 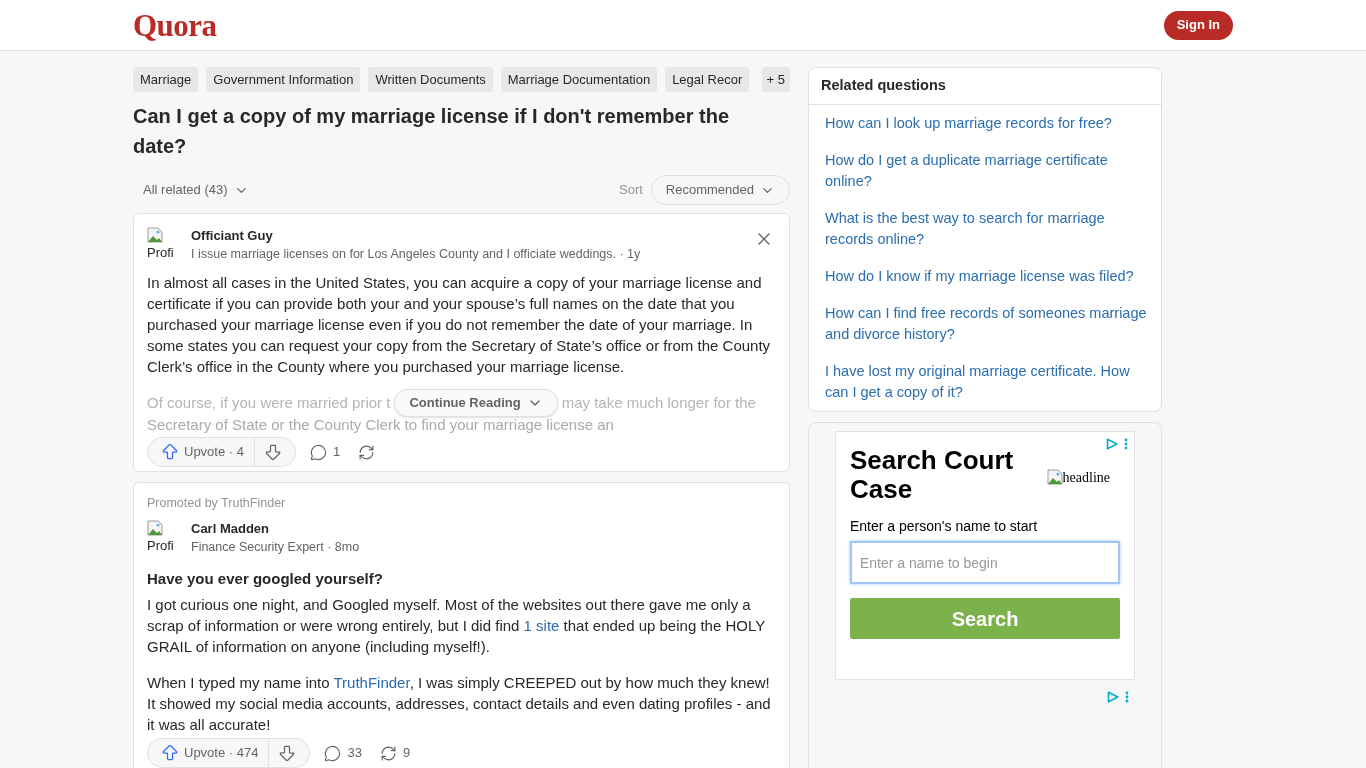 What do you see at coordinates (456, 626) in the screenshot?
I see `answer-text: I got curious one night, and Googled myself. Most of the websites out there gave me only a scrap of information or were wrong entirely, but I did find 1 site that ended up being the HOLY GRAIL of information on anyone (including myself!).` at bounding box center [456, 626].